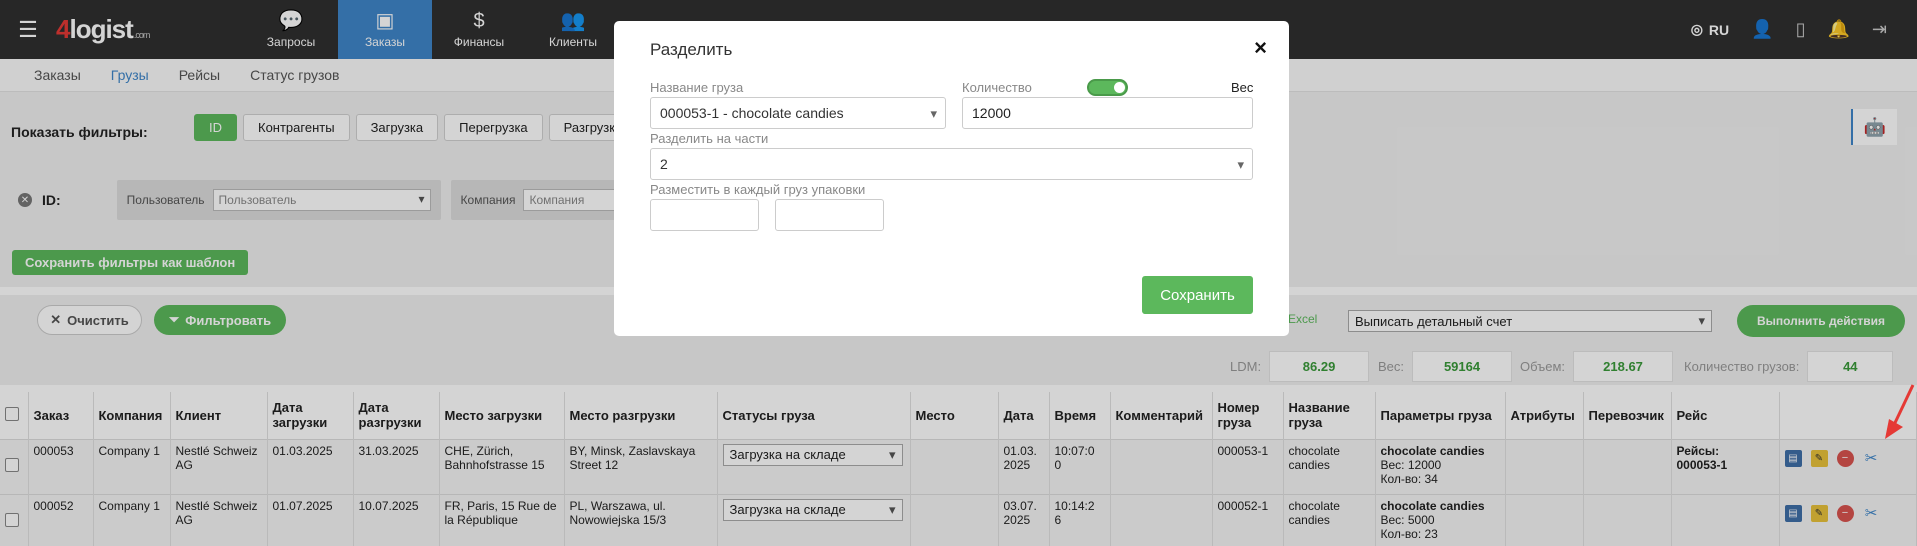  I want to click on quantity-label: Количество, so click(997, 87).